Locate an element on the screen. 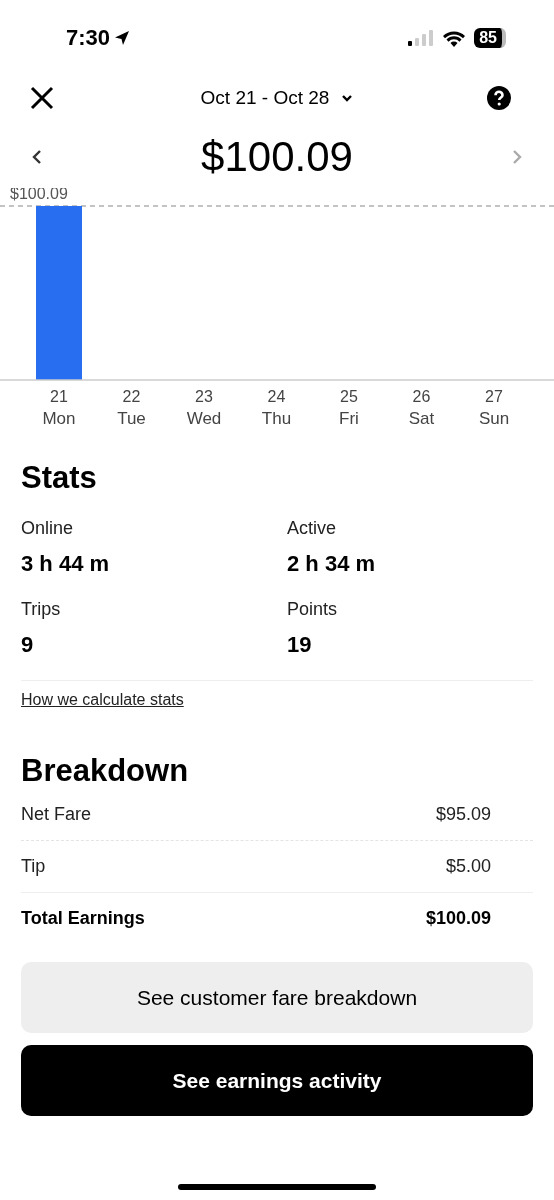  day-label: 22 Tue is located at coordinates (131, 408).